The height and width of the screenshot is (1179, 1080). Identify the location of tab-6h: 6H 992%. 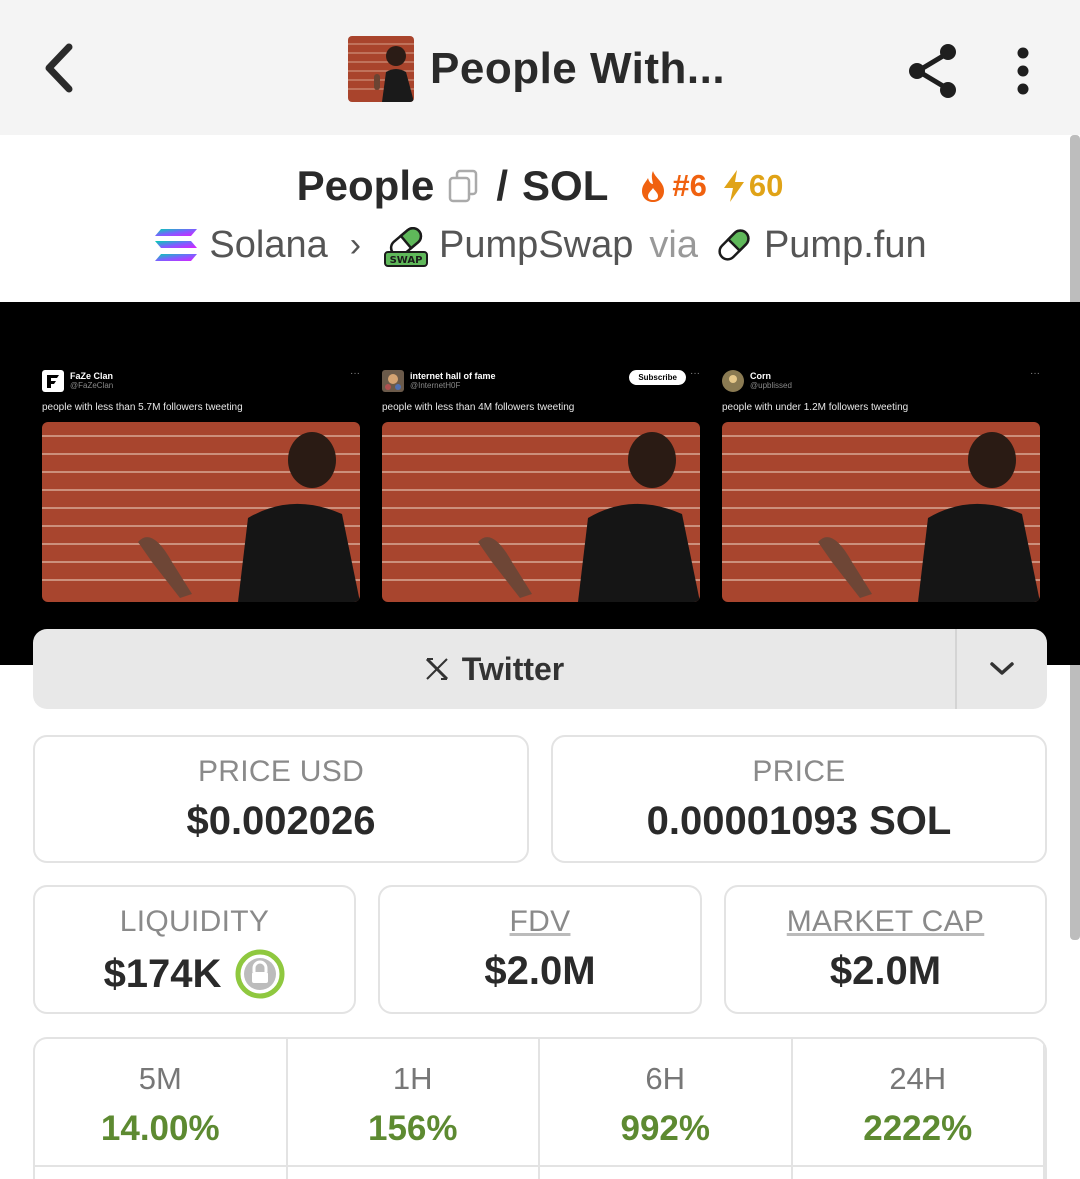
(666, 1109).